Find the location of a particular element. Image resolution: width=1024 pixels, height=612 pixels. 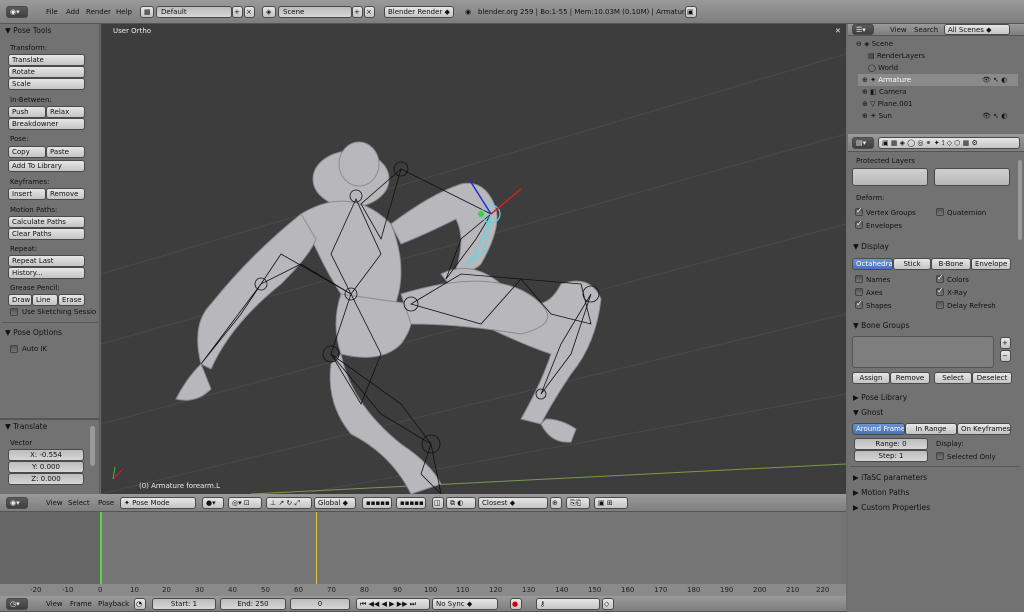

pose-options-header: ▼ Pose Options is located at coordinates (33, 332).